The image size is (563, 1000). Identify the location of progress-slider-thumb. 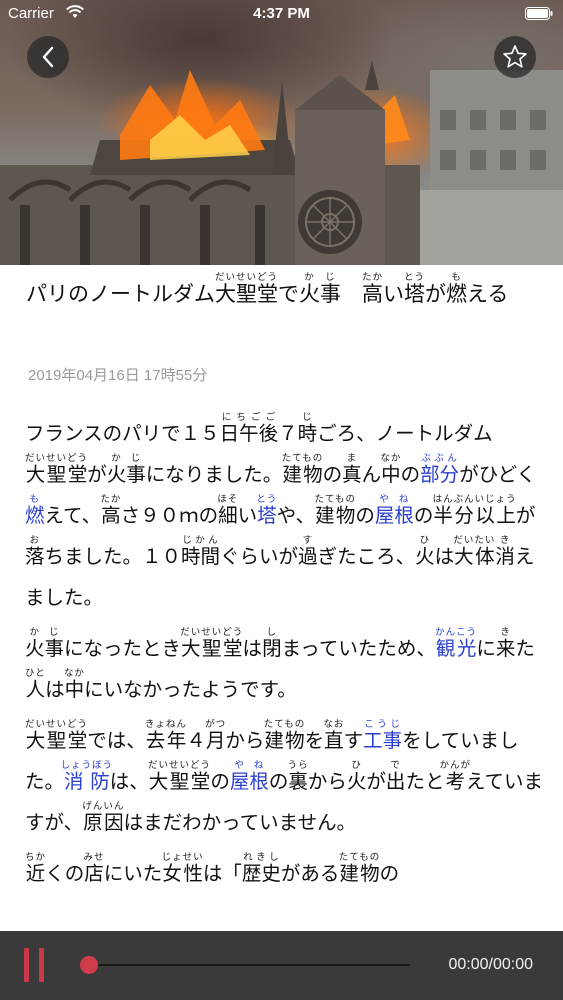
(89, 965).